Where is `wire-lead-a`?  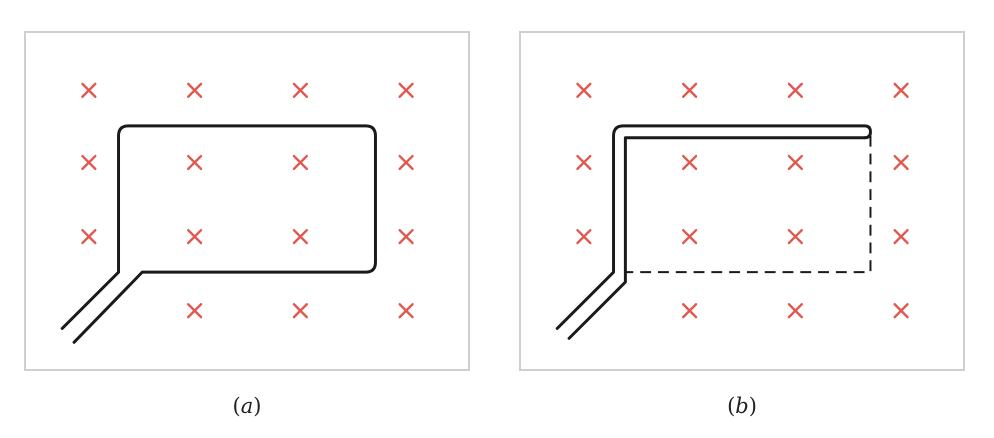
wire-lead-a is located at coordinates (90, 300).